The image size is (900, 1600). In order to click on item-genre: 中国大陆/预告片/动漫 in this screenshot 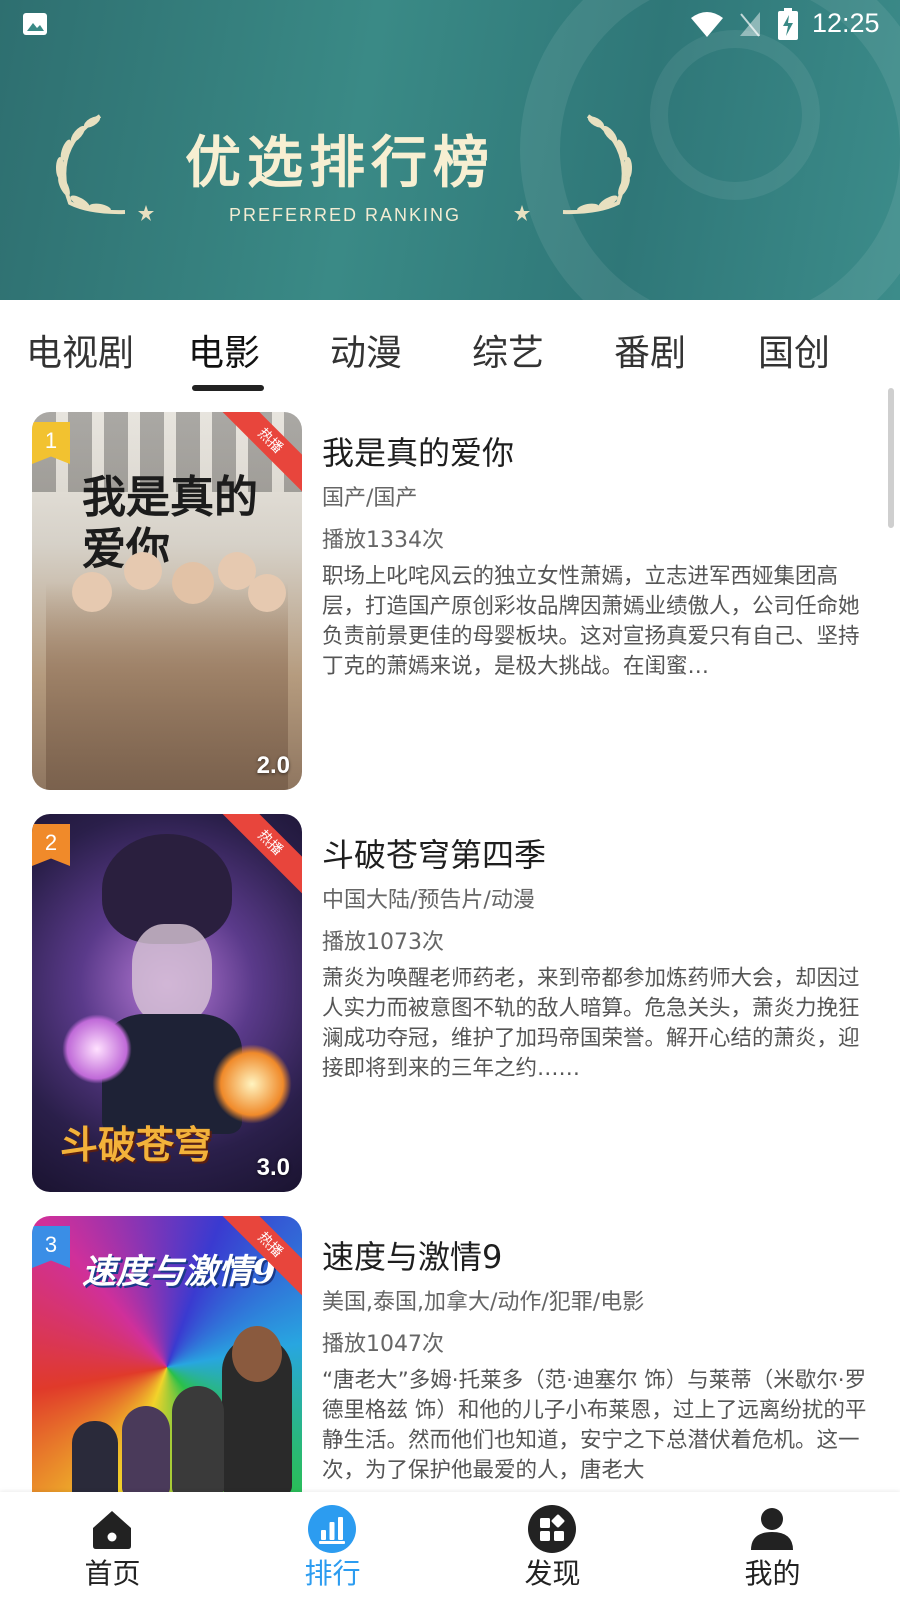, I will do `click(428, 900)`.